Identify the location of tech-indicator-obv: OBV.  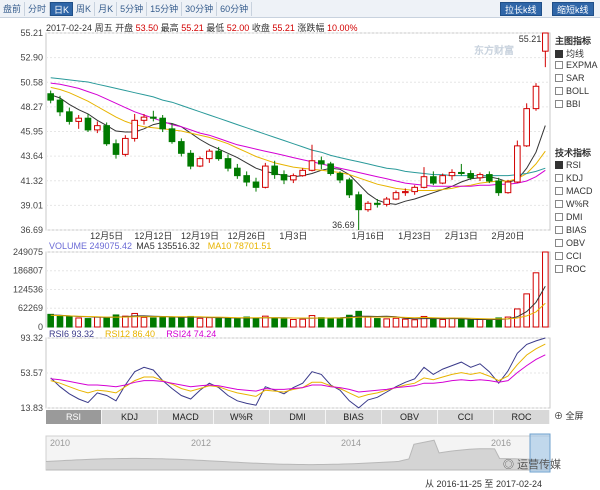
(570, 243).